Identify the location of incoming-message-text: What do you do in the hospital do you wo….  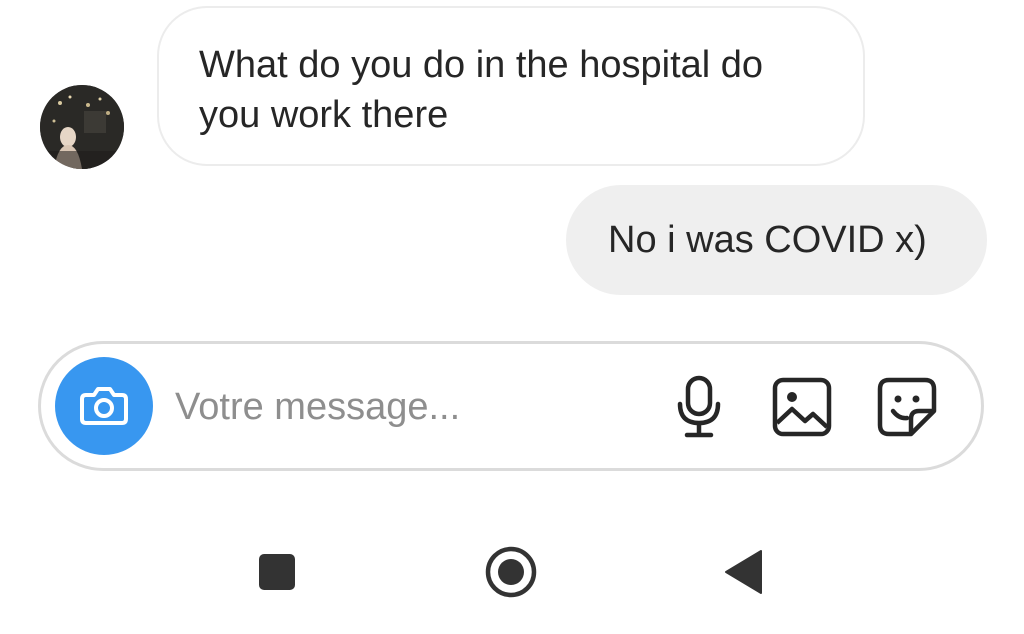
(481, 90).